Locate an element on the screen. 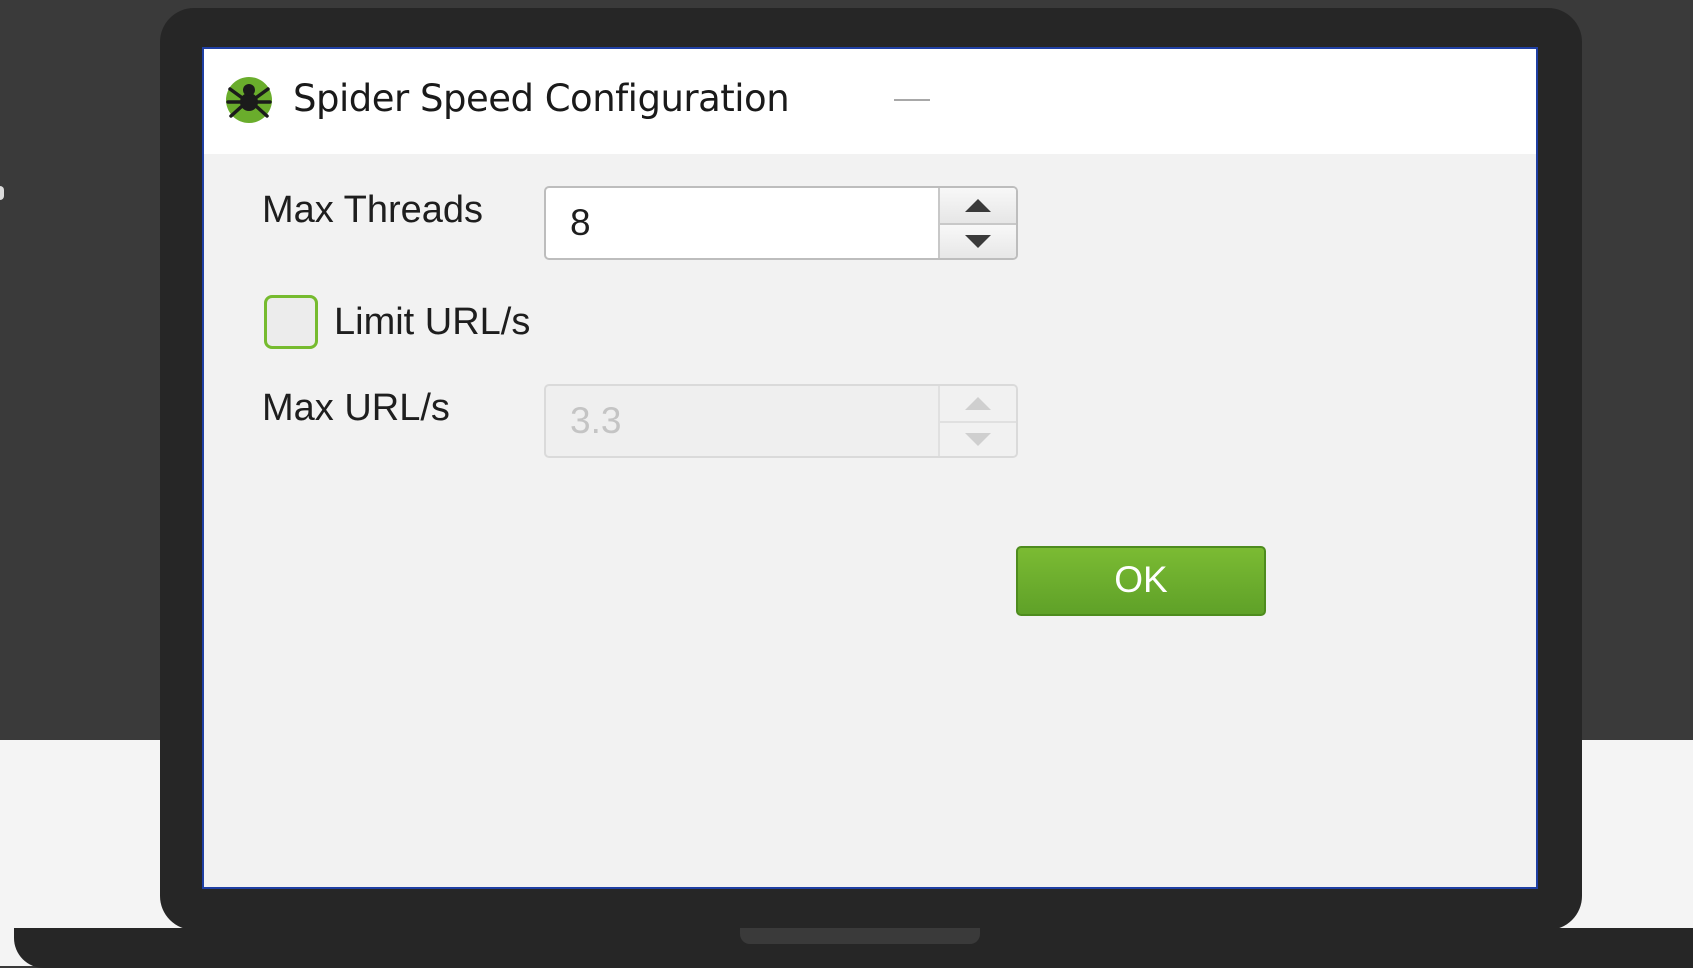 This screenshot has width=1693, height=968. max-urls-decrement-button is located at coordinates (978, 439).